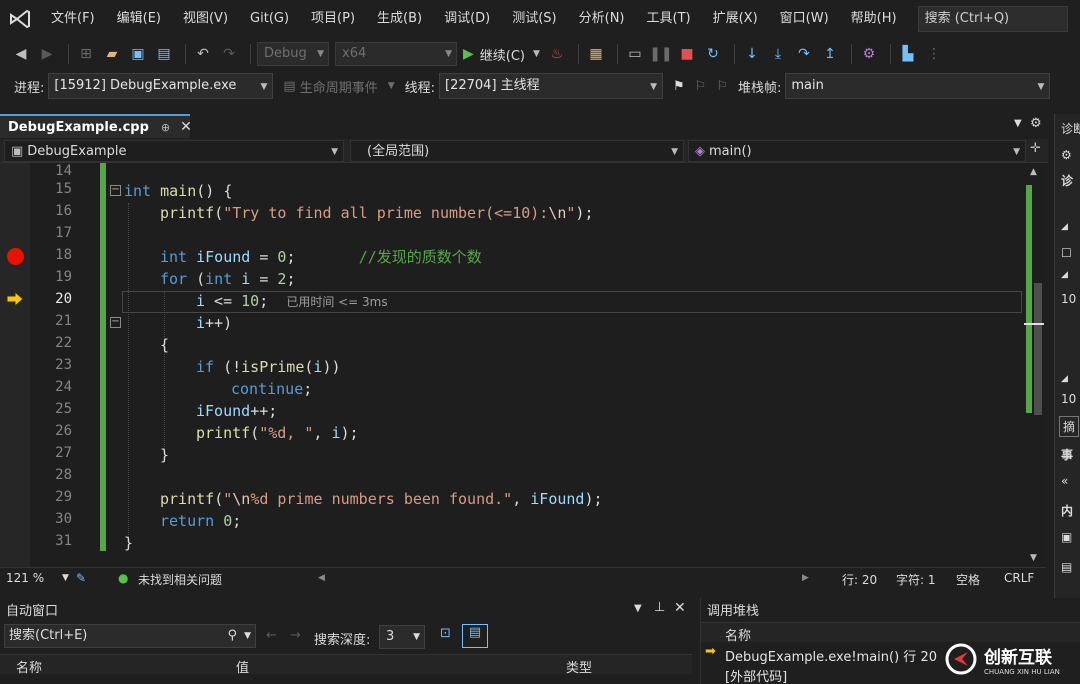 The height and width of the screenshot is (684, 1080). What do you see at coordinates (1019, 578) in the screenshot?
I see `eol-indicator: CRLF` at bounding box center [1019, 578].